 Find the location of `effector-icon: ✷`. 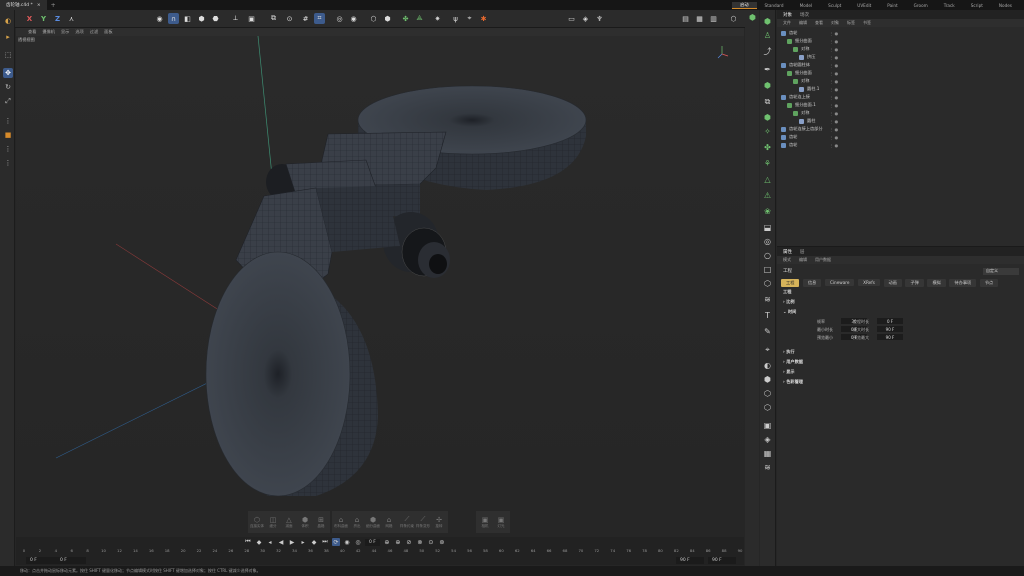

effector-icon: ✷ is located at coordinates (437, 18).